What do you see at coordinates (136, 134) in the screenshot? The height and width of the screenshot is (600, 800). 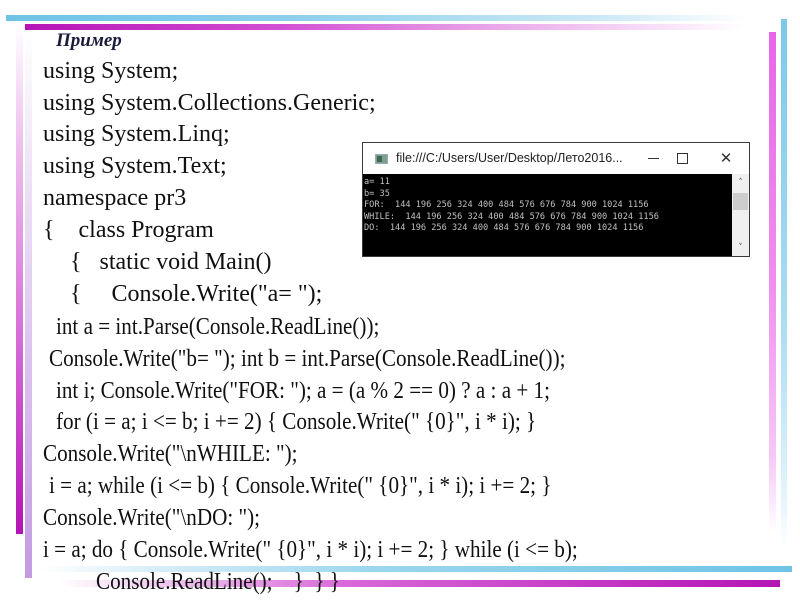 I see `code-line: using System.Linq;` at bounding box center [136, 134].